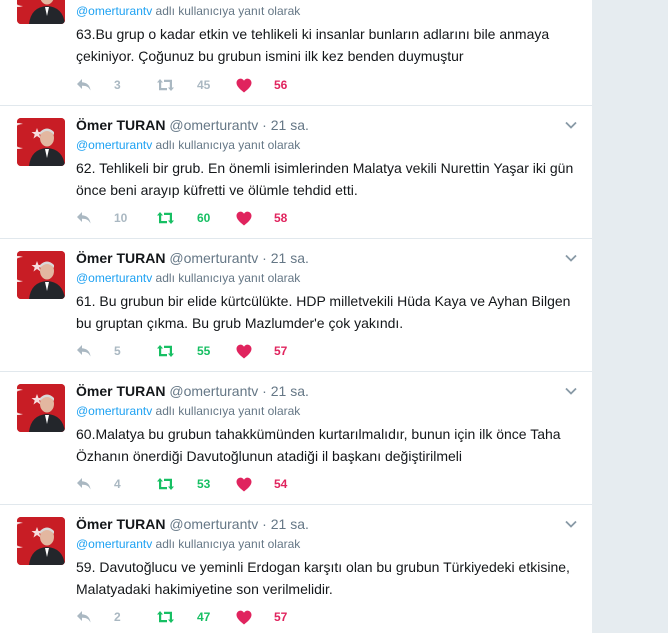 This screenshot has width=668, height=633. I want to click on retweet-count: 60, so click(204, 218).